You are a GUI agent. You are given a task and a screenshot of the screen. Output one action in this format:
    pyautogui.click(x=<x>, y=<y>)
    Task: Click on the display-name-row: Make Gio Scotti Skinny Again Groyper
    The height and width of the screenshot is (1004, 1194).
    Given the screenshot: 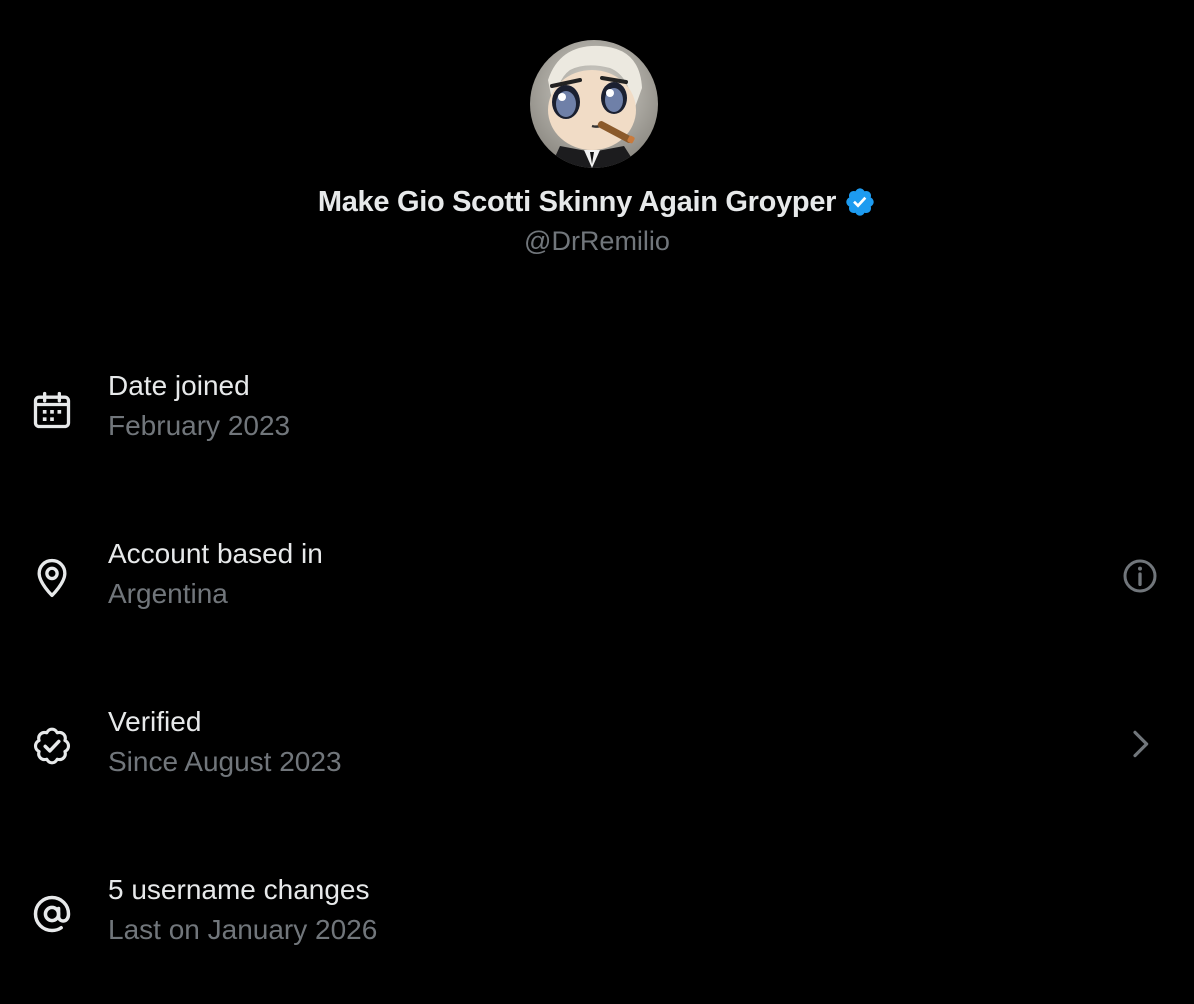 What is the action you would take?
    pyautogui.click(x=597, y=202)
    